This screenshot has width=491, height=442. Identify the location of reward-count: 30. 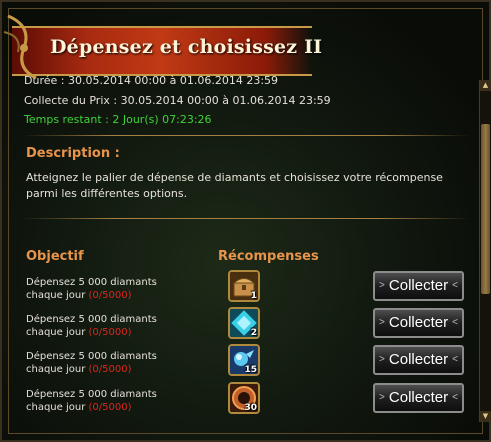
(250, 408).